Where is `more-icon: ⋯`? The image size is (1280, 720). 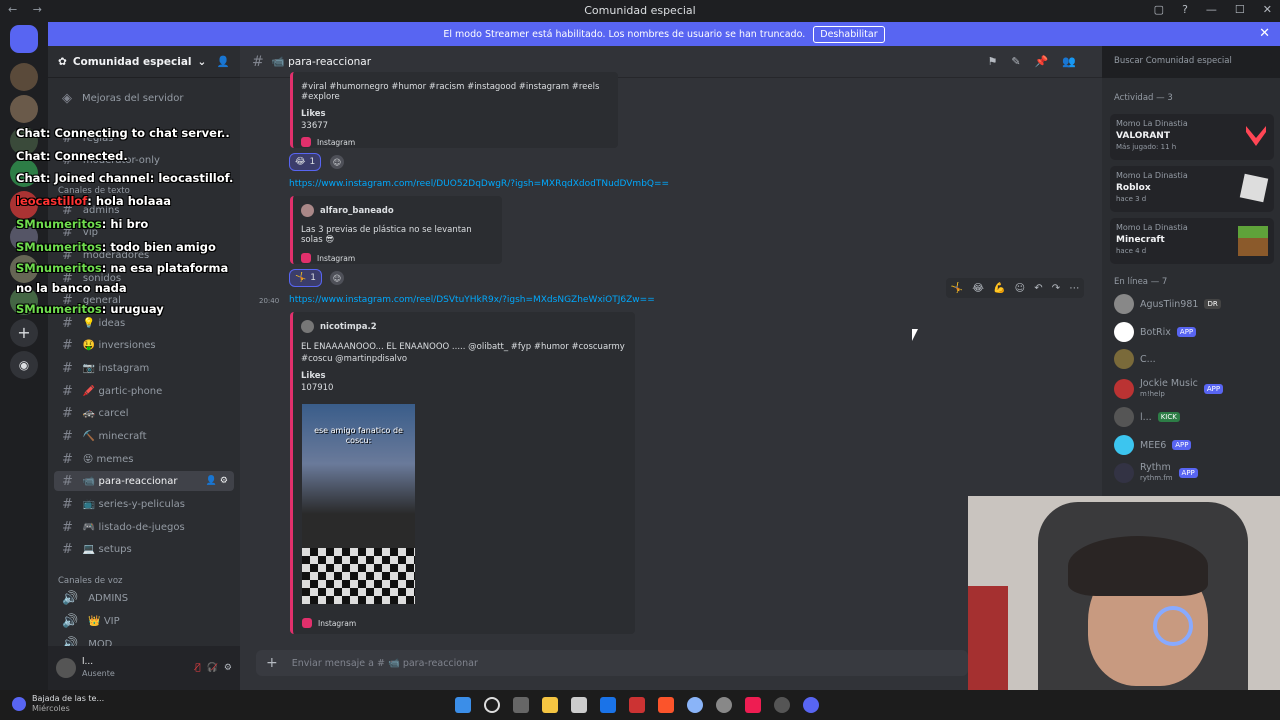
more-icon: ⋯ is located at coordinates (1074, 288).